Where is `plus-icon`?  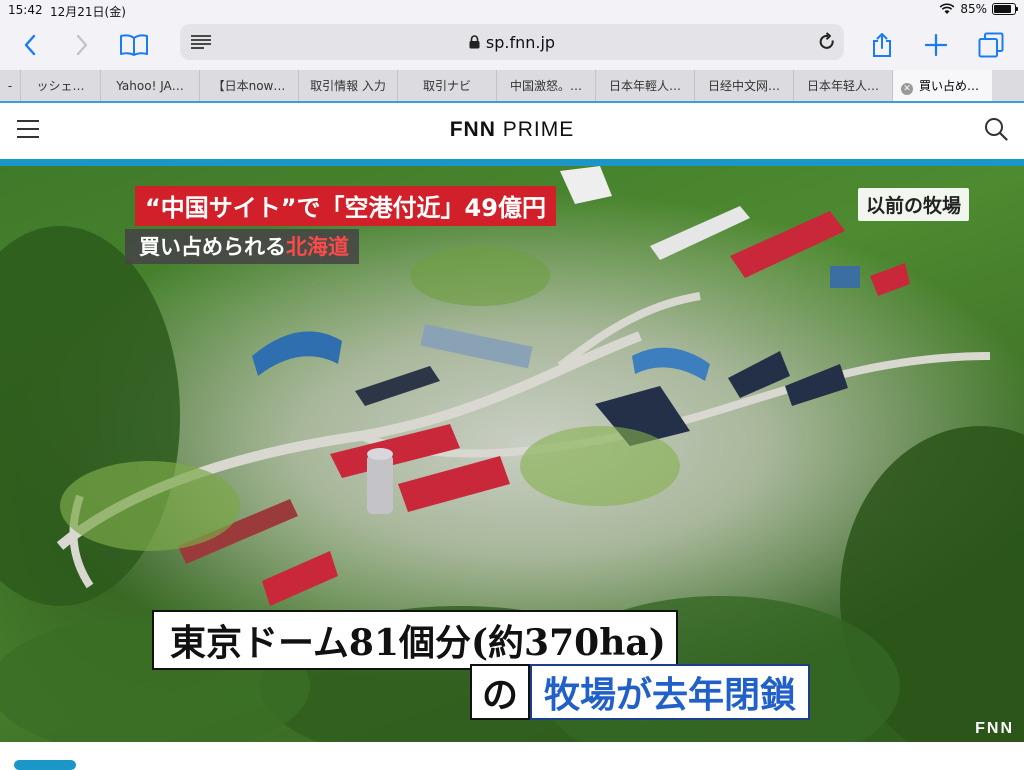 plus-icon is located at coordinates (936, 45).